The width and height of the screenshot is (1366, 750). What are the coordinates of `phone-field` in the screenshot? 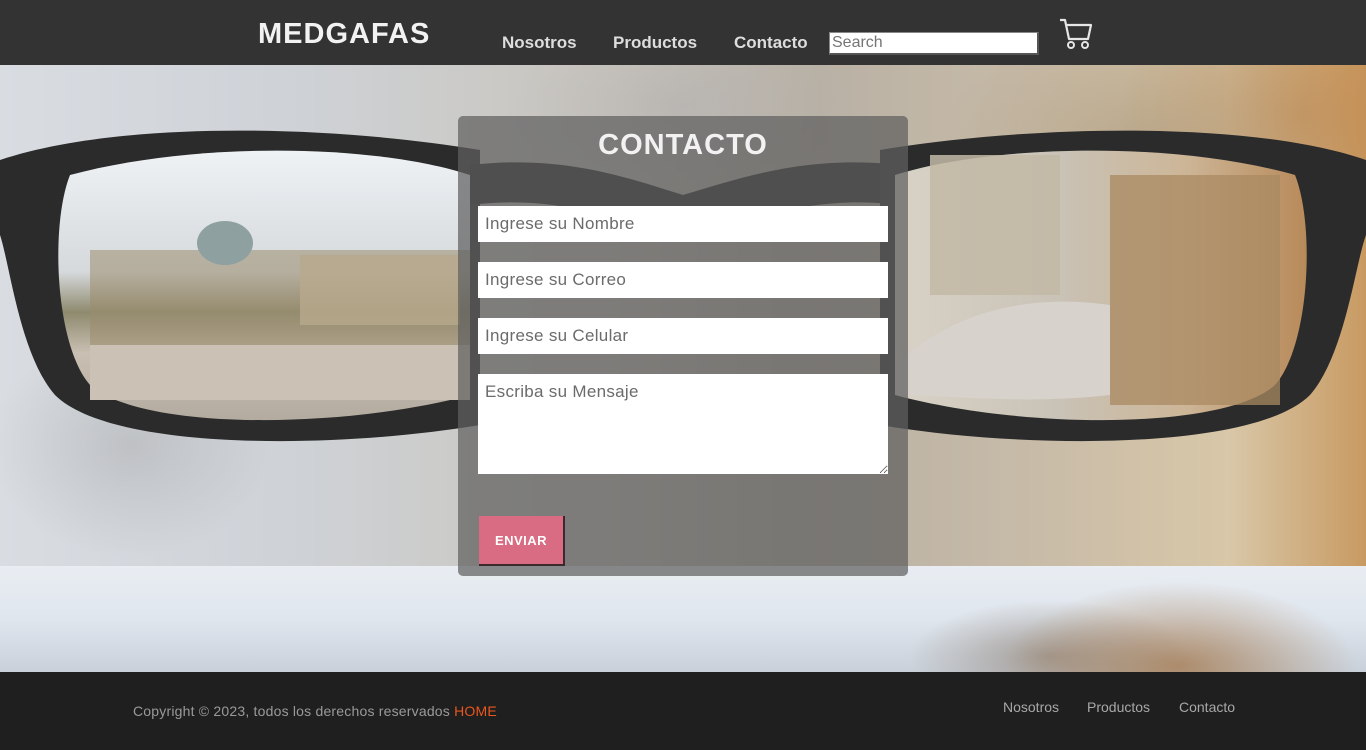 It's located at (683, 336).